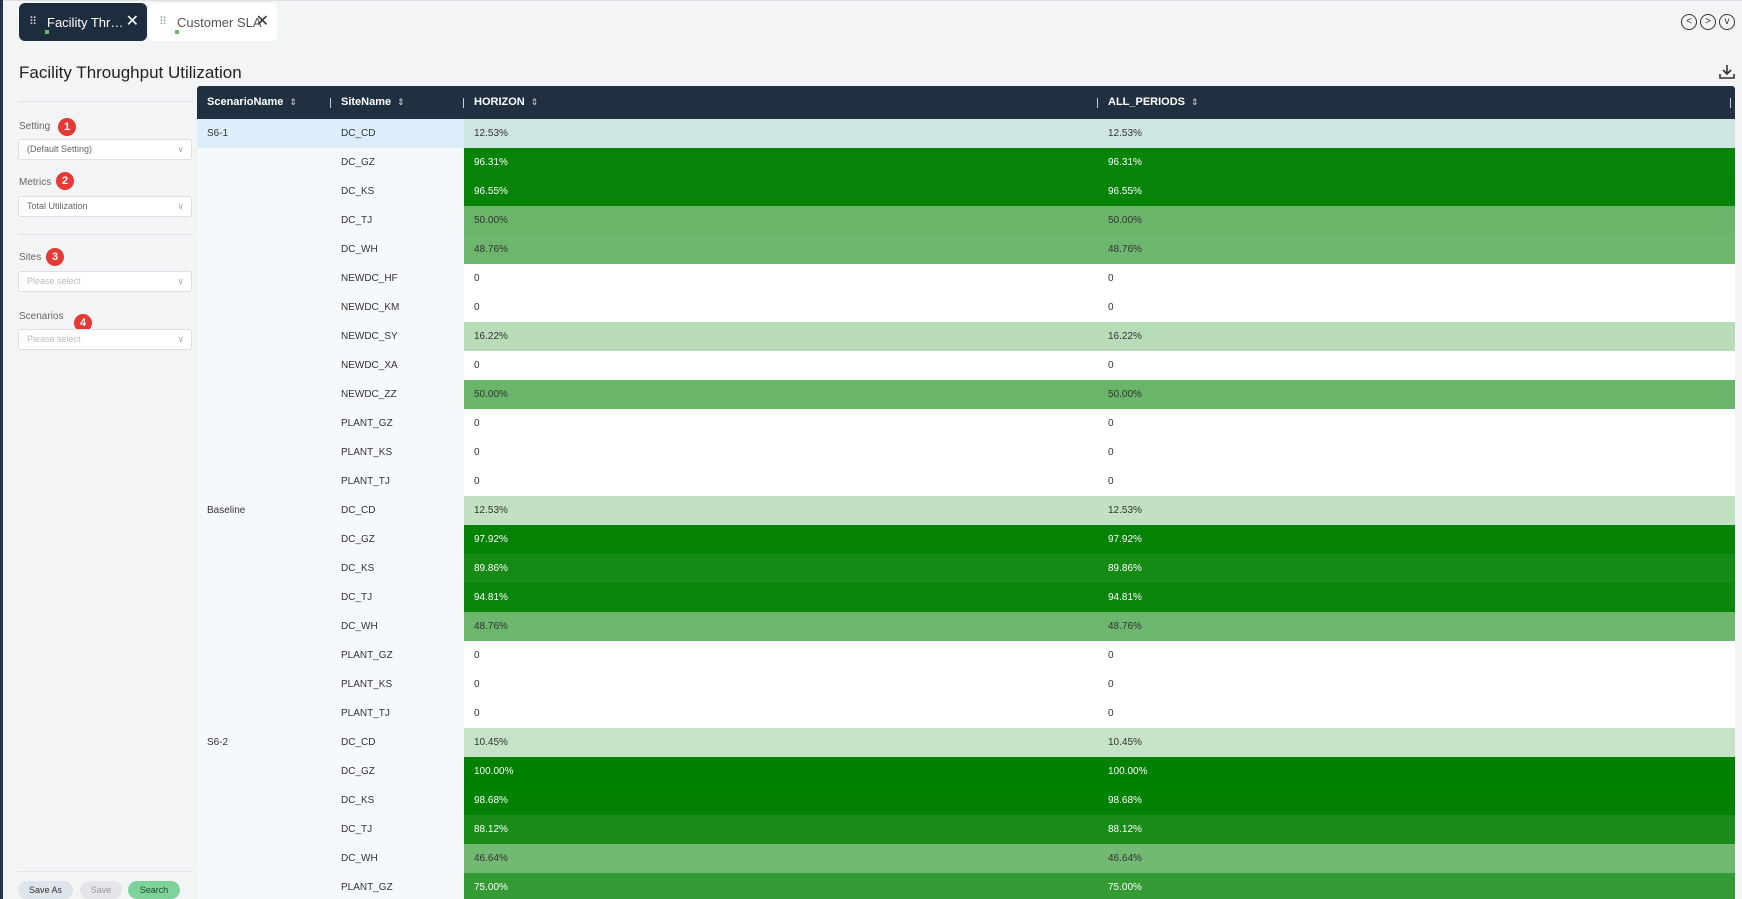 The image size is (1742, 899). What do you see at coordinates (1, 449) in the screenshot?
I see `left-edge-bar` at bounding box center [1, 449].